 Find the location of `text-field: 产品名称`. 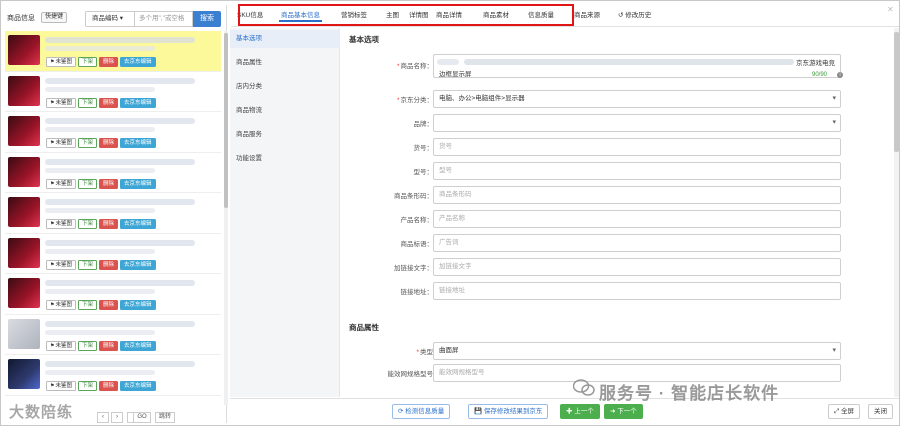

text-field: 产品名称 is located at coordinates (637, 219).